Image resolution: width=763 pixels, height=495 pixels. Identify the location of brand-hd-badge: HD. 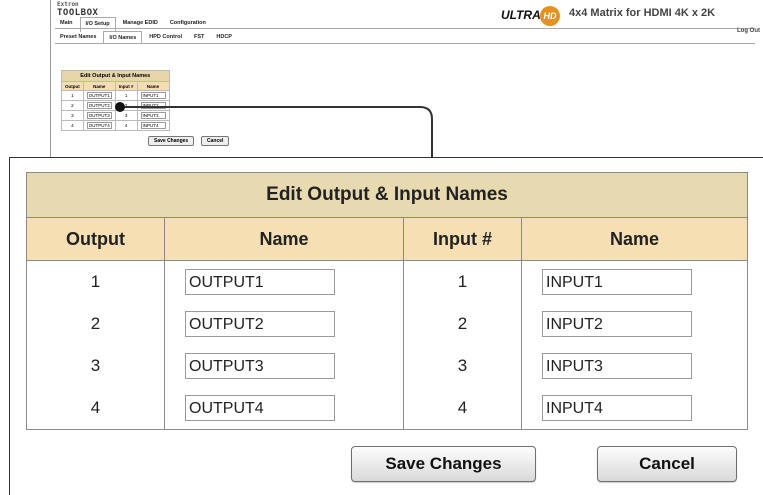
(550, 16).